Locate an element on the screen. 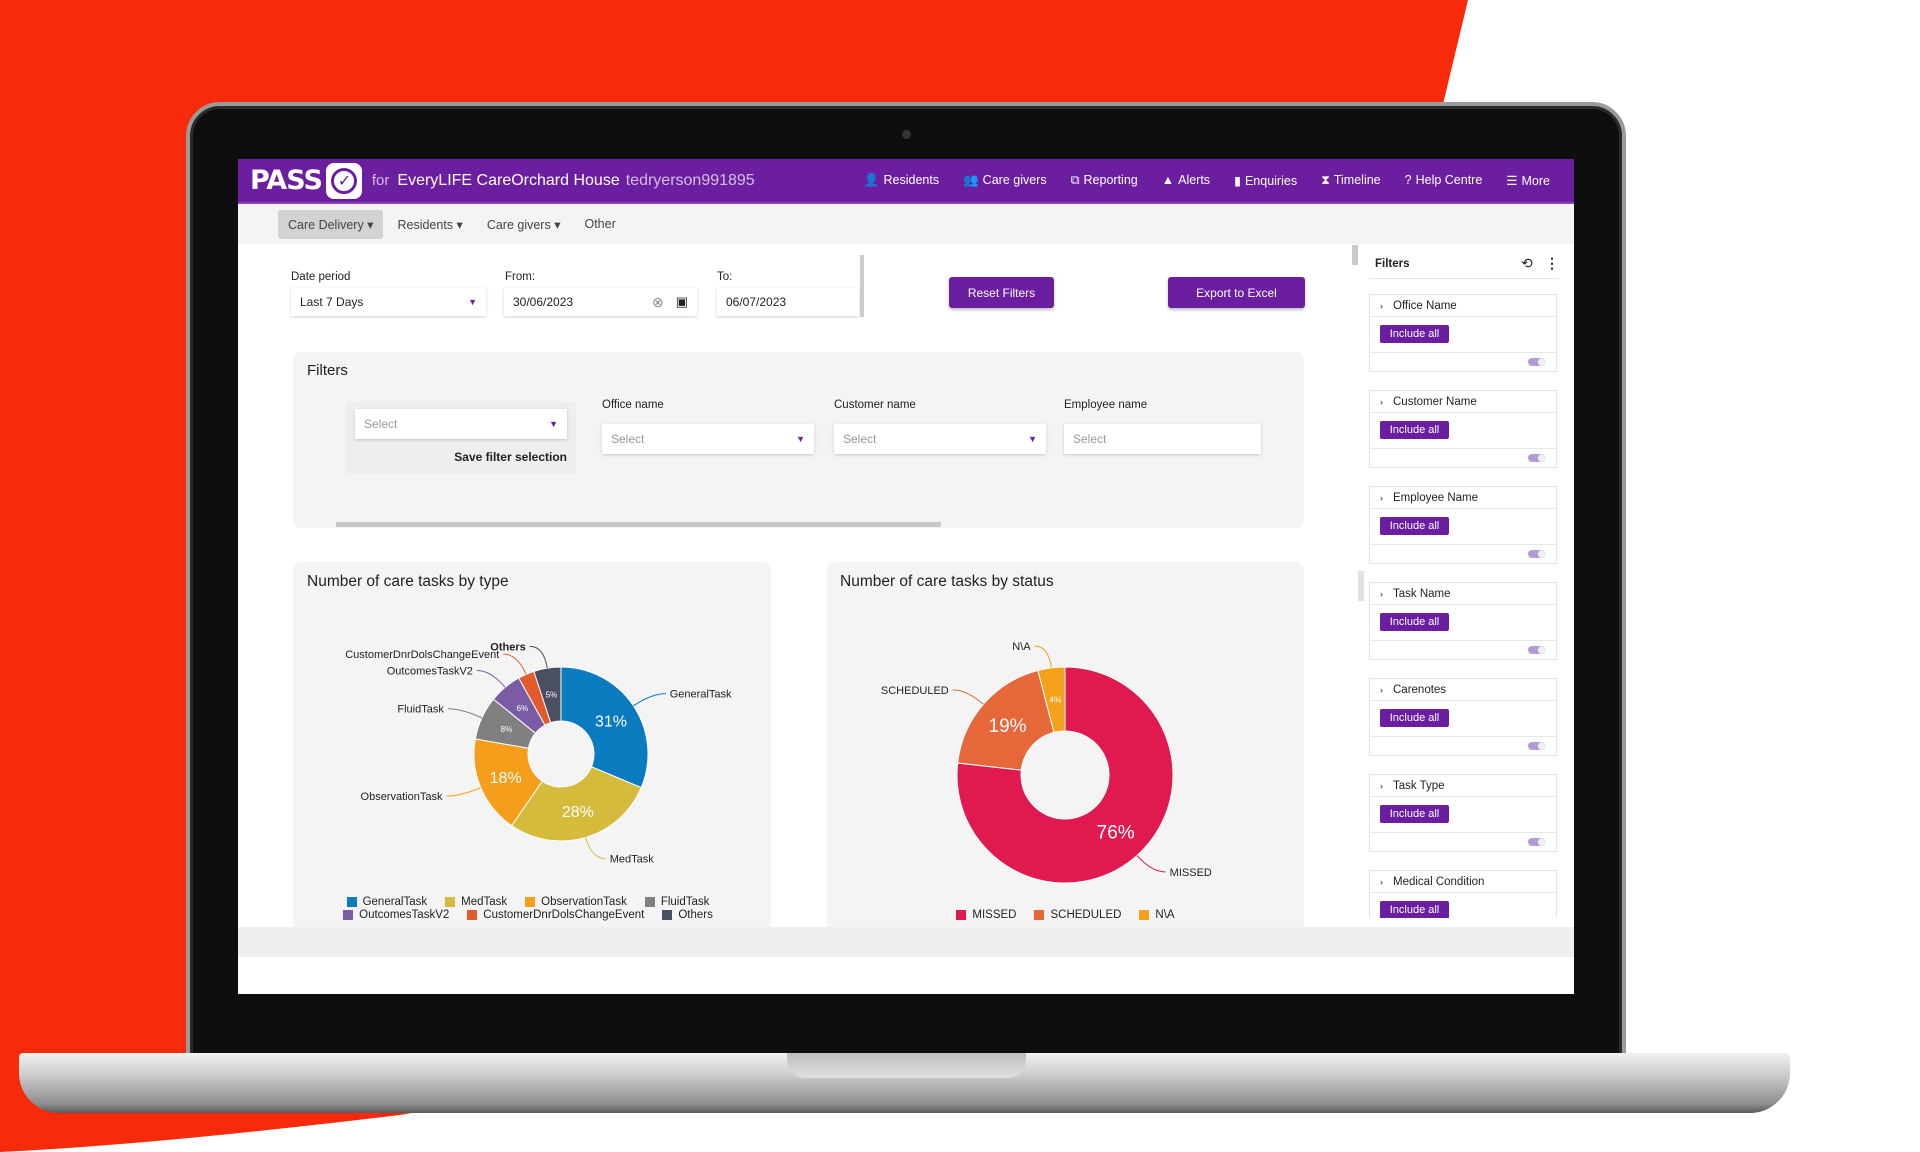 This screenshot has height=1152, width=1920. customer-name-select: Select ▼ is located at coordinates (940, 439).